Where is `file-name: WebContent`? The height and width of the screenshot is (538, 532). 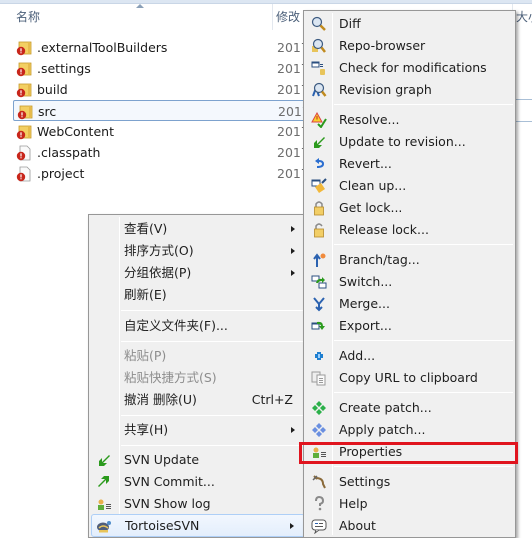 file-name: WebContent is located at coordinates (75, 131).